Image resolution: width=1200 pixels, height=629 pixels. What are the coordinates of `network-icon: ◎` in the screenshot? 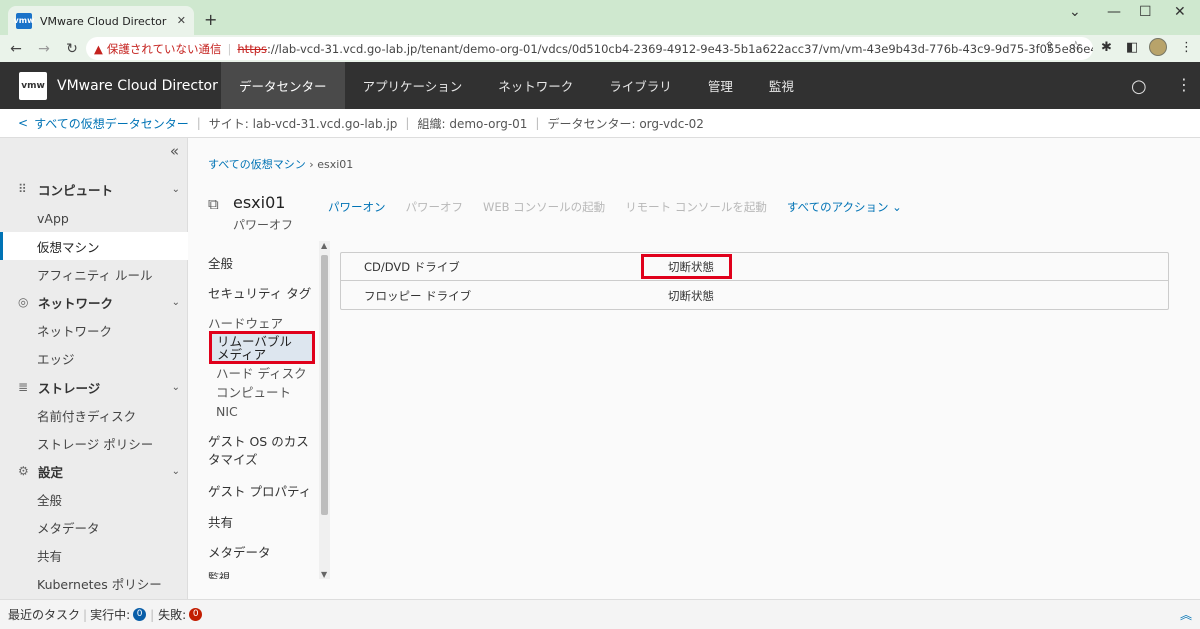 It's located at (23, 302).